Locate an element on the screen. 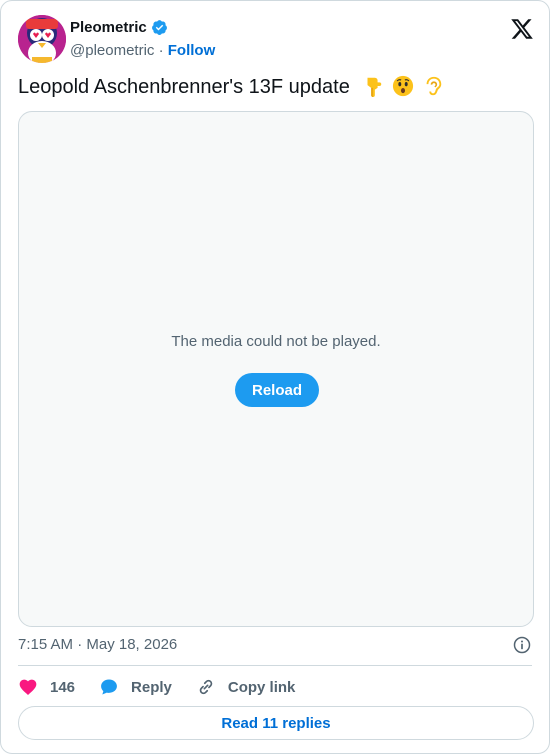 This screenshot has width=550, height=754. x-logo-icon is located at coordinates (522, 29).